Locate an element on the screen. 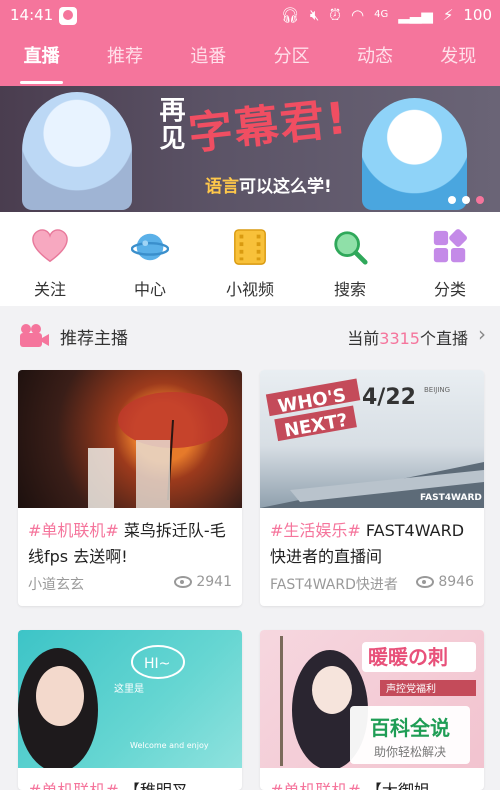 The image size is (500, 790). stream-title: #单机联机# 菜鸟拆迁队-毛线fps 去送啊! is located at coordinates (131, 544).